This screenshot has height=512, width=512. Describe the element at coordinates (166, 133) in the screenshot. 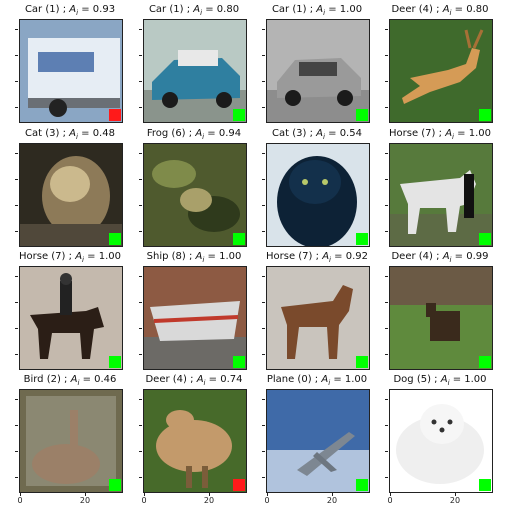

I see `class-label: Frog (6)` at that location.